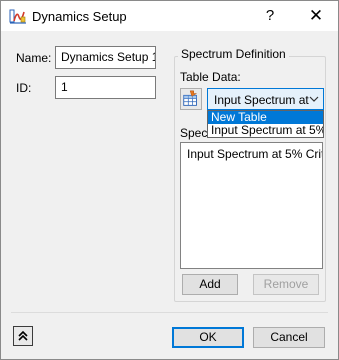 This screenshot has height=360, width=339. What do you see at coordinates (286, 284) in the screenshot?
I see `remove-button: Remove` at bounding box center [286, 284].